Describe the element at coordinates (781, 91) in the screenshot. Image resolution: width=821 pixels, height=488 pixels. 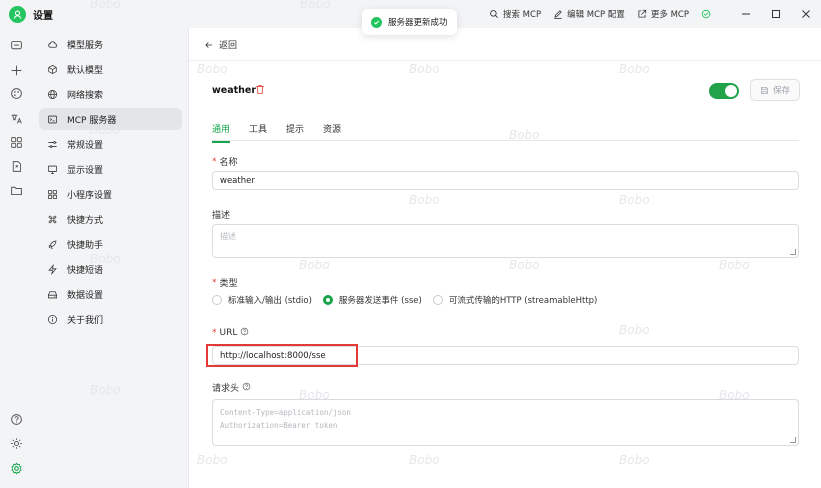
I see `save-label: 保存` at that location.